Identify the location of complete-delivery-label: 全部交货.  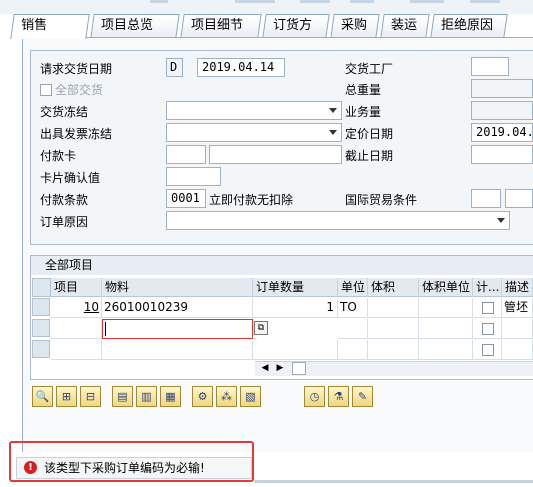
(79, 90).